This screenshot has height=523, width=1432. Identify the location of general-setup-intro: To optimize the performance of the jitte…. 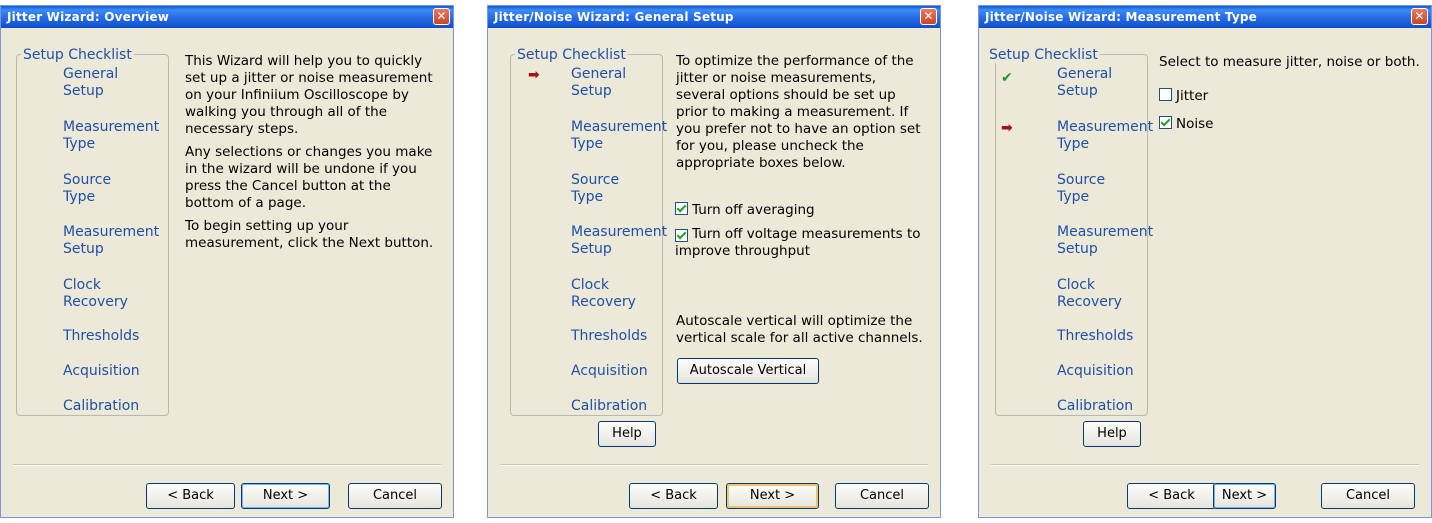
(798, 112).